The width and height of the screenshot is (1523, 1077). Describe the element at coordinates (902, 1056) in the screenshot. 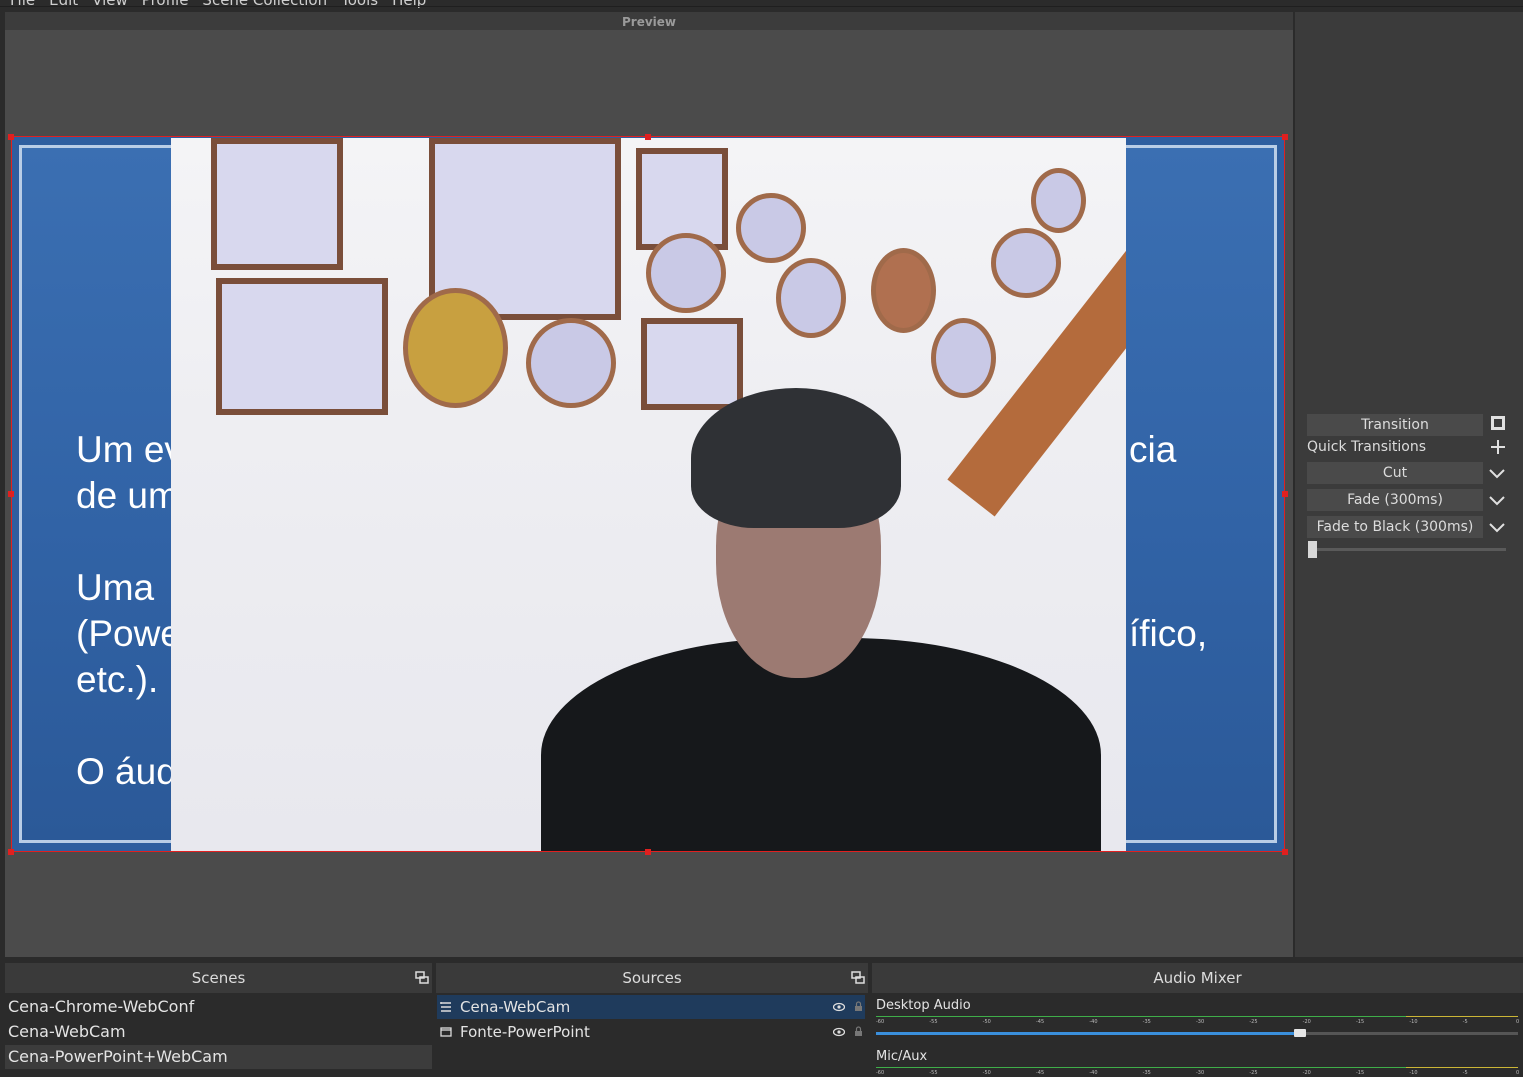

I see `mixer-channel-label: Mic/Aux` at that location.